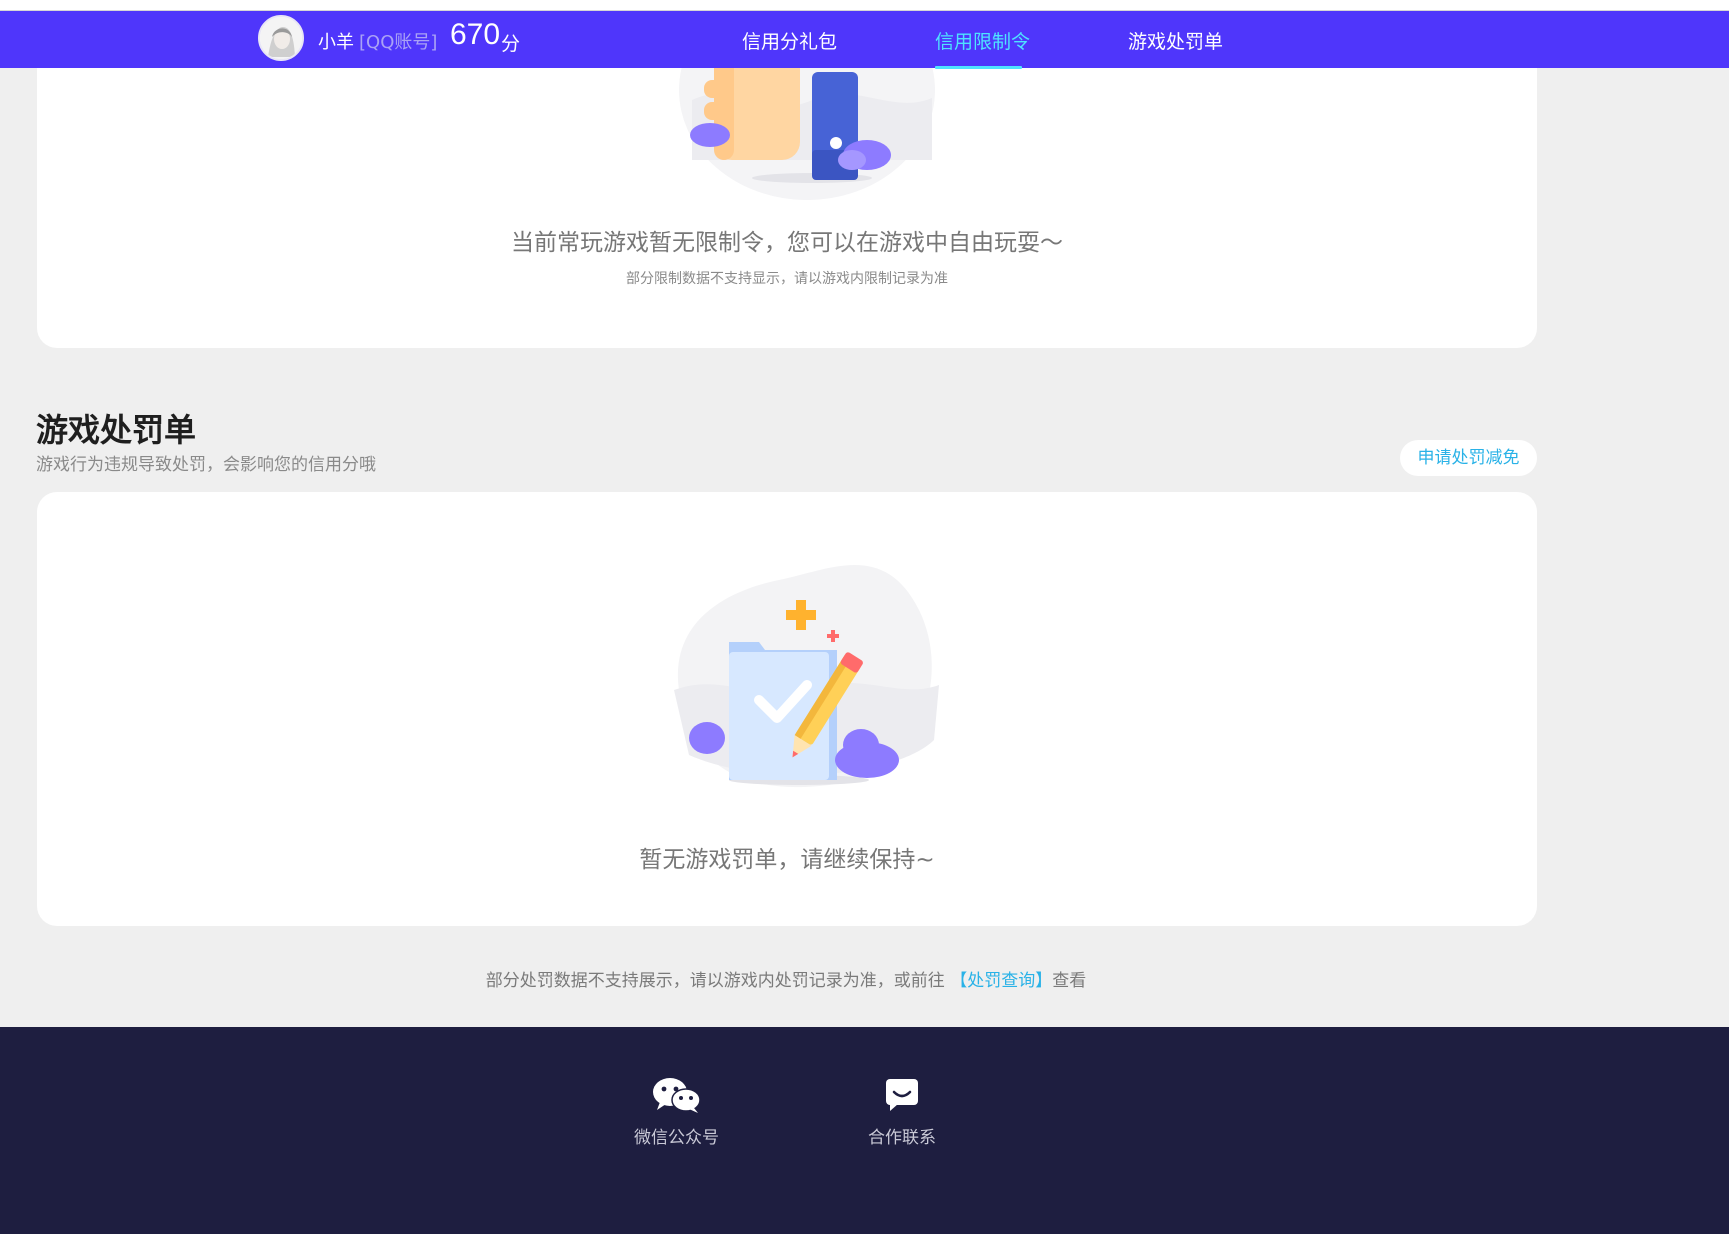 The height and width of the screenshot is (1234, 1729). Describe the element at coordinates (787, 860) in the screenshot. I see `penalty-empty-title: 暂无游戏罚单，请继续保持~` at that location.